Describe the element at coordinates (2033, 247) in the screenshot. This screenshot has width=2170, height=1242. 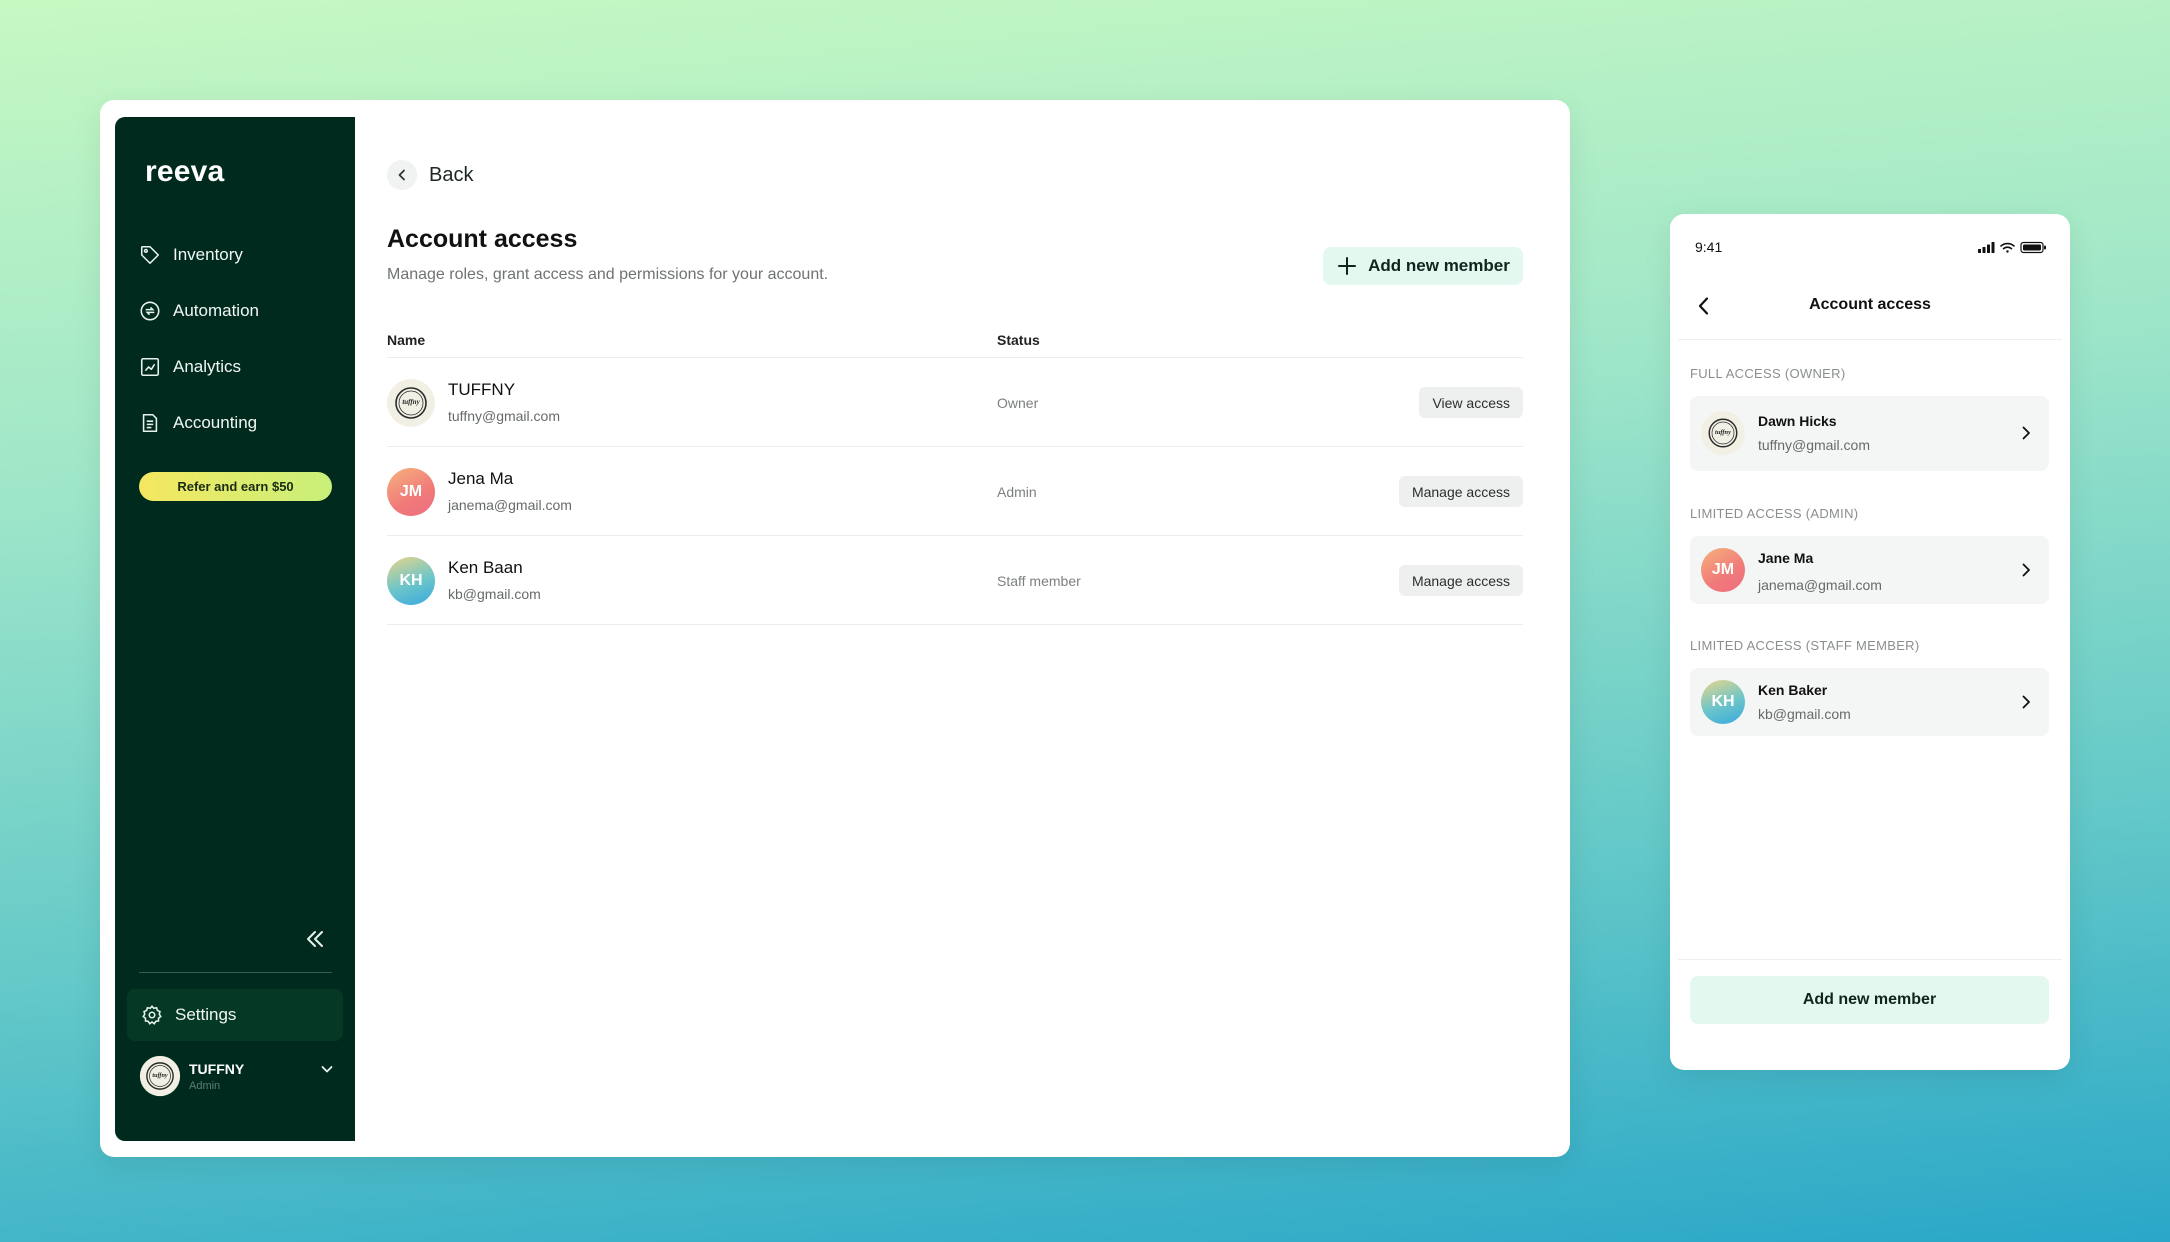
I see `battery-icon` at that location.